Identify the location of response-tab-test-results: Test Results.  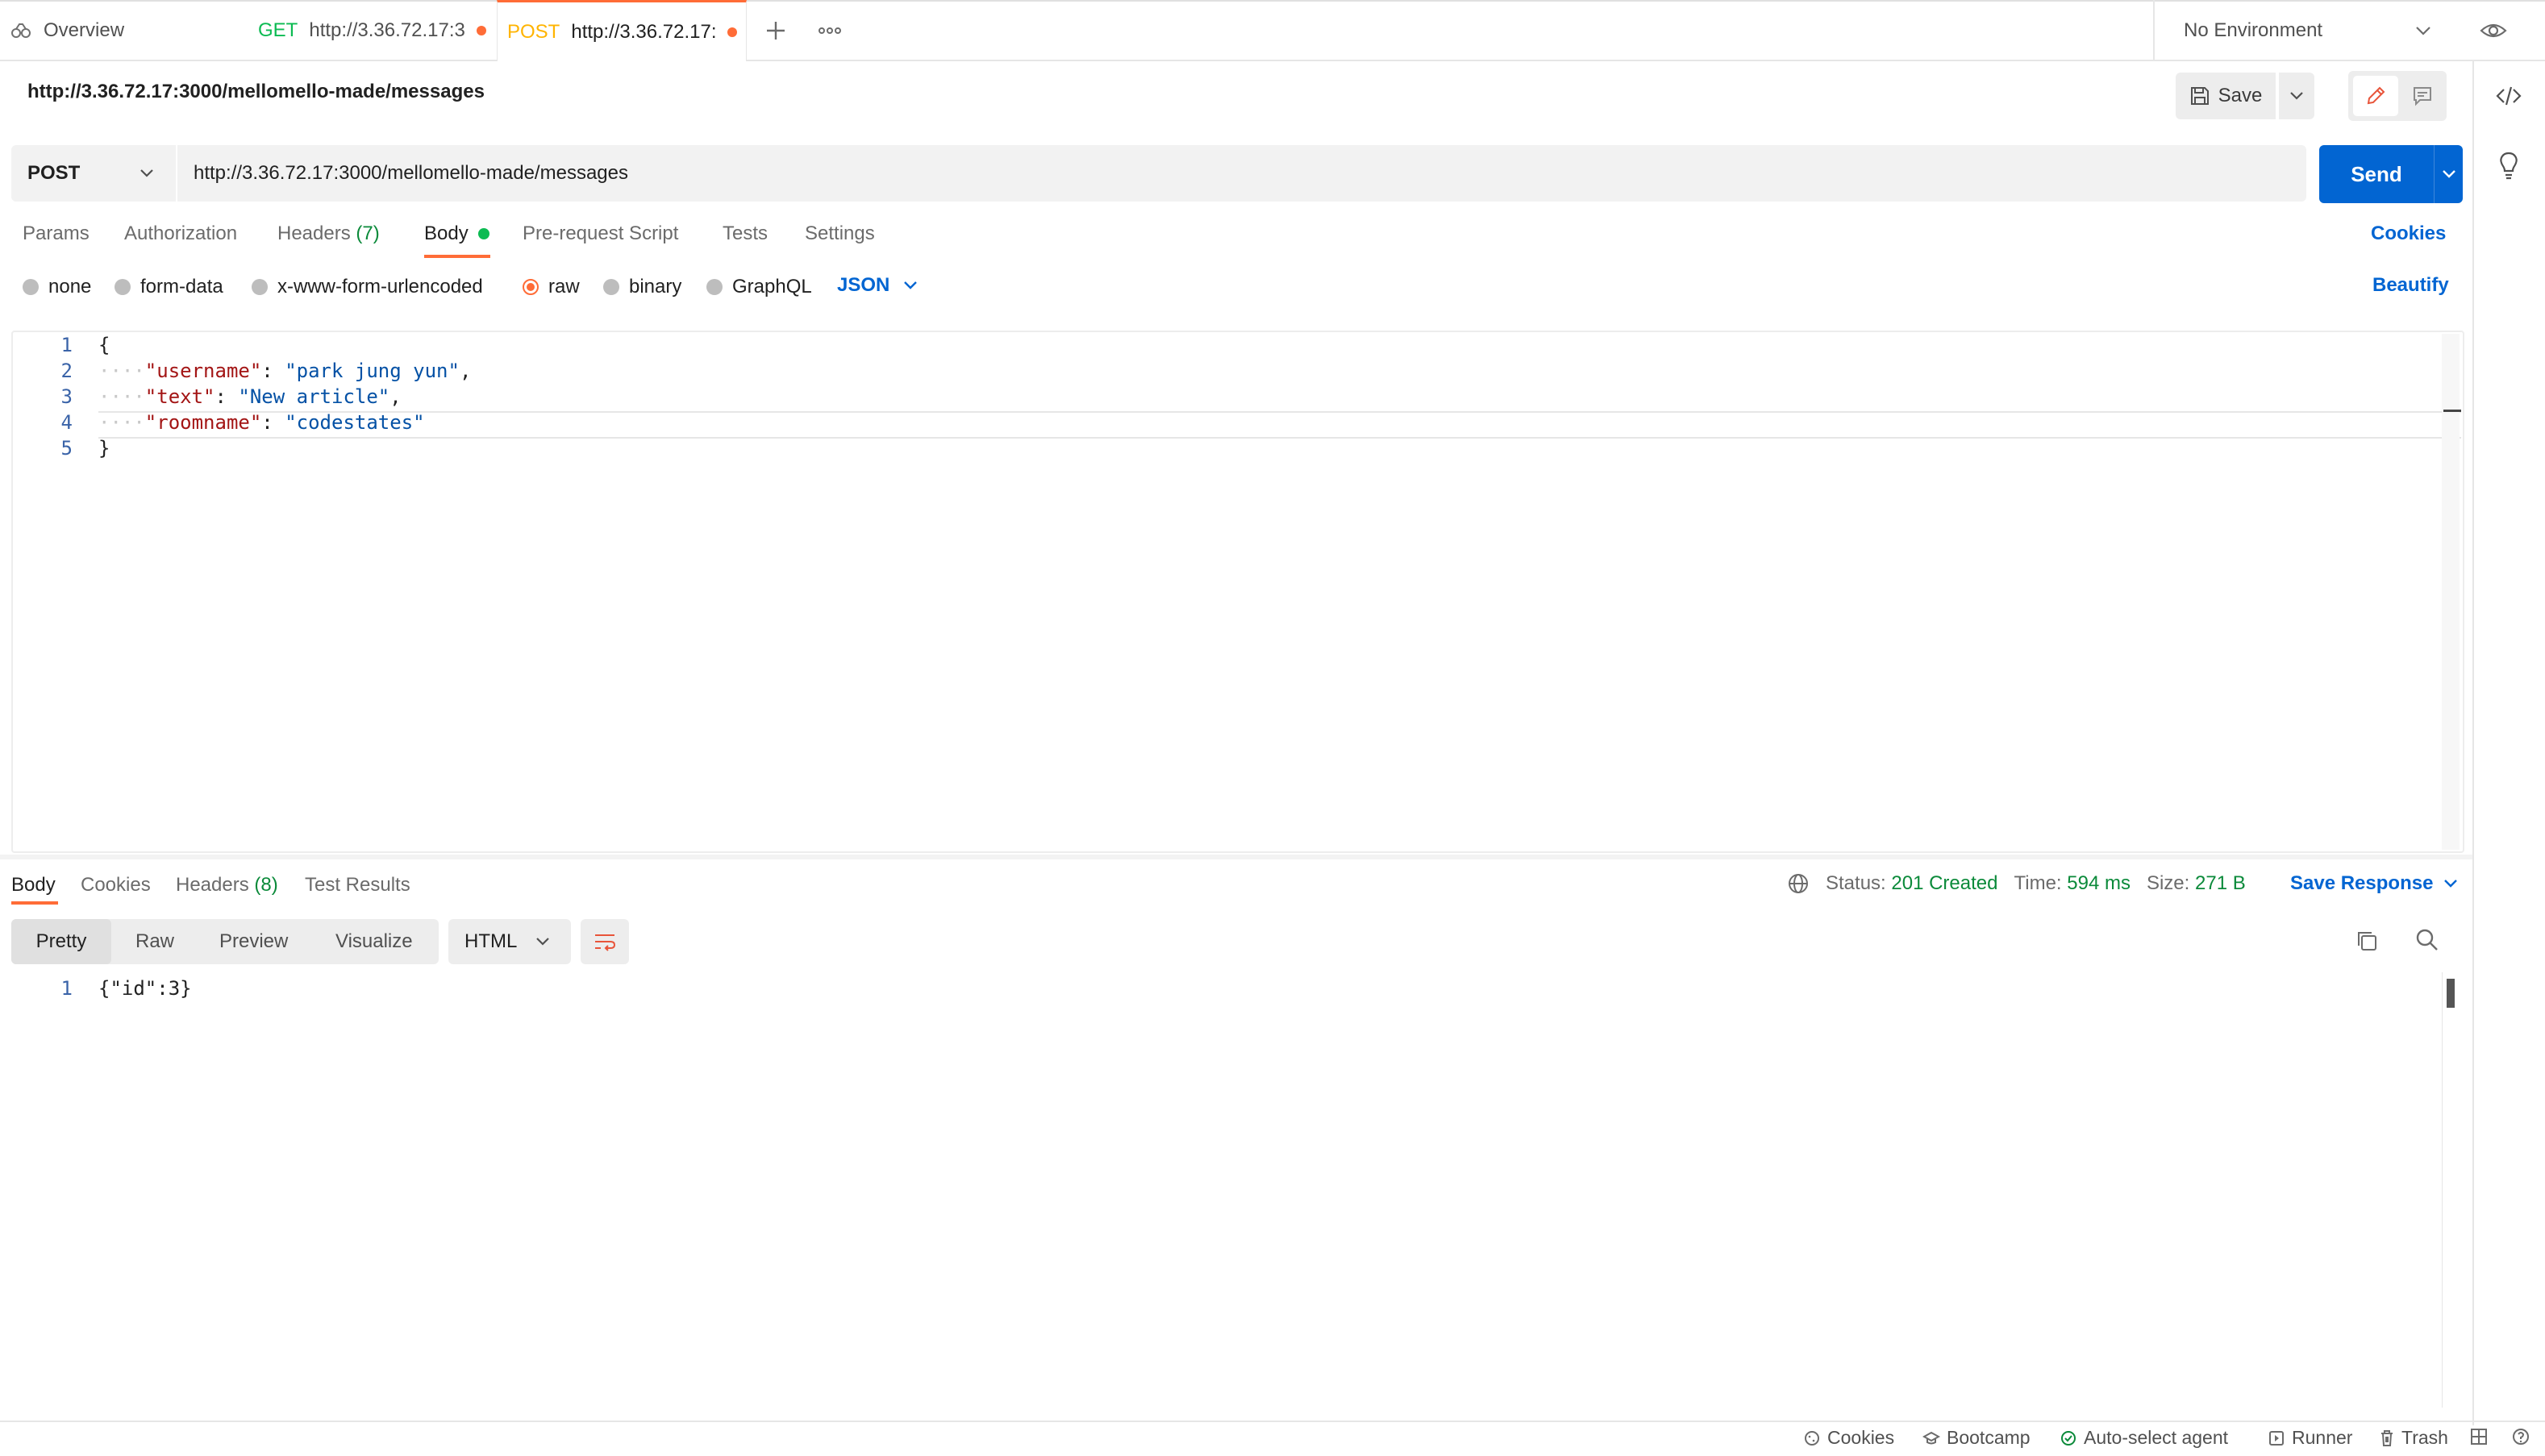
(357, 885).